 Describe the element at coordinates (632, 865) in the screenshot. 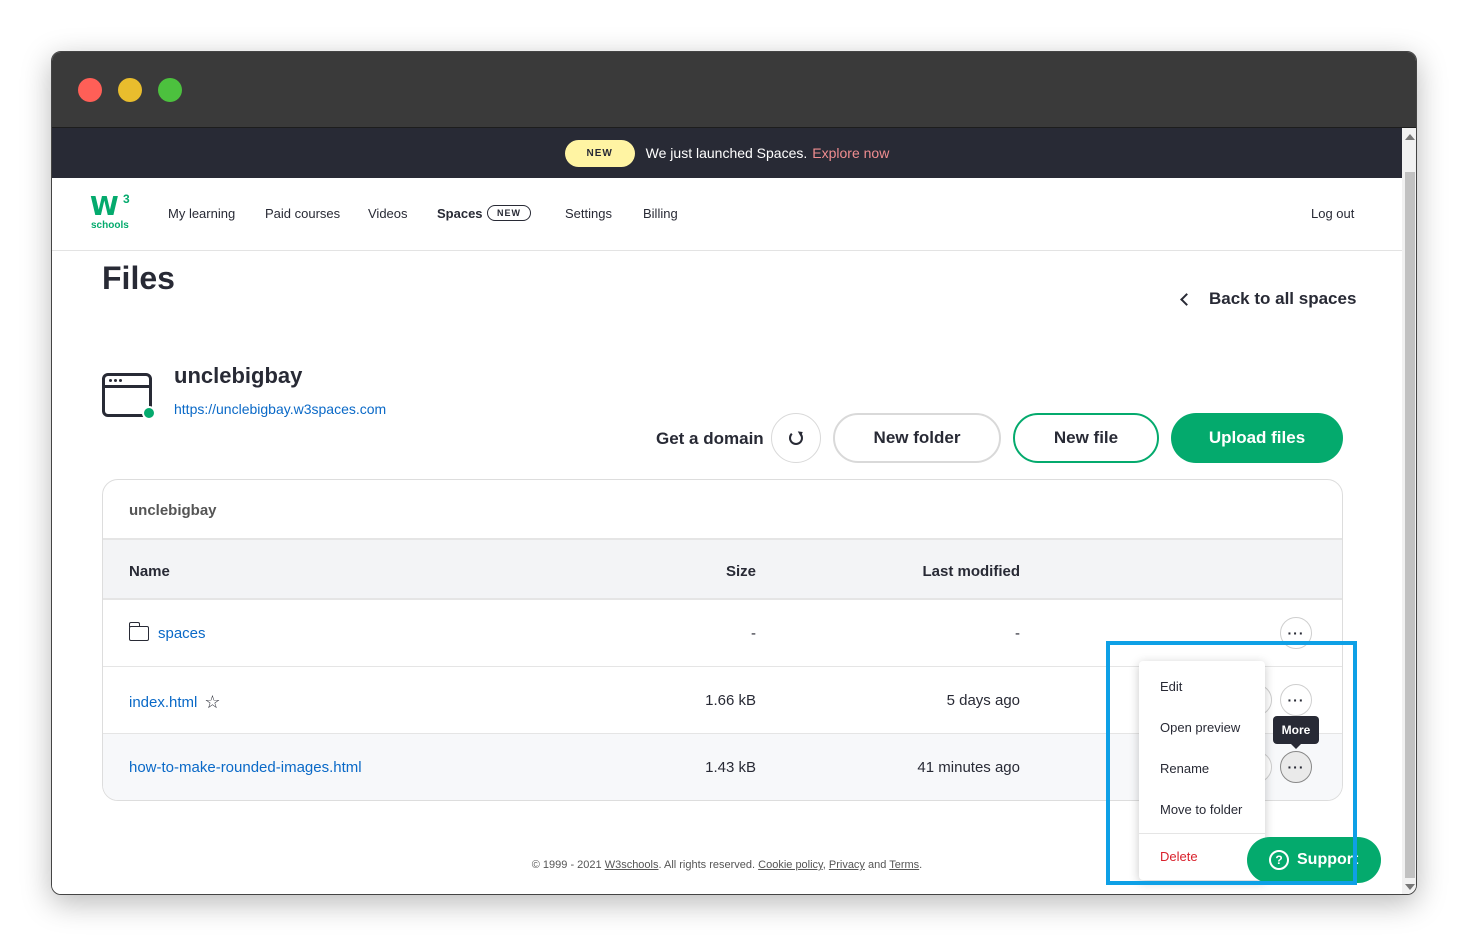

I see `footer-w3schools-link: W3schools` at that location.